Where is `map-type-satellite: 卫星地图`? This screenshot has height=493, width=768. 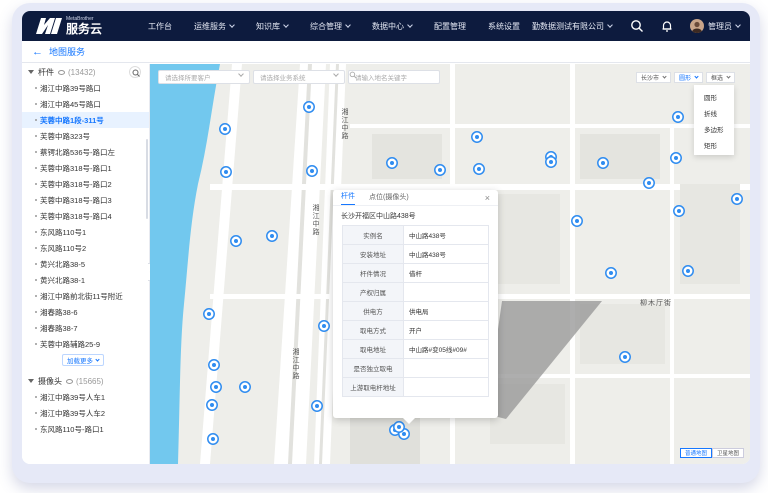
map-type-satellite: 卫星地图 is located at coordinates (727, 453).